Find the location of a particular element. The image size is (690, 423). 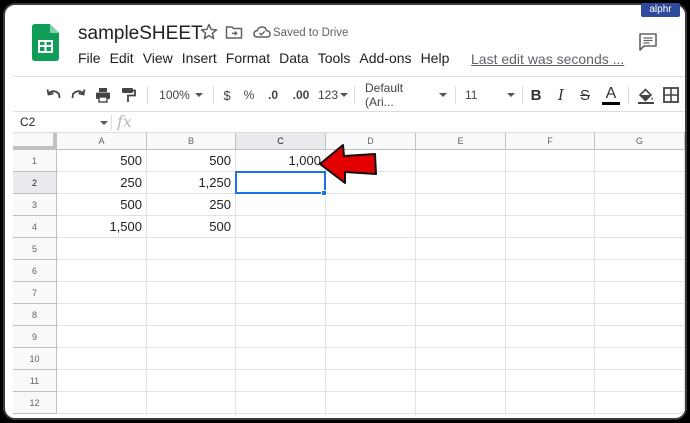

more-formats-label: 123 is located at coordinates (328, 95).